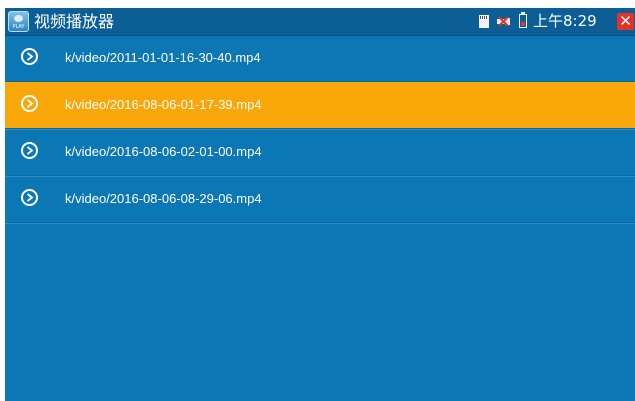 Image resolution: width=635 pixels, height=401 pixels. I want to click on usb-icon, so click(503, 21).